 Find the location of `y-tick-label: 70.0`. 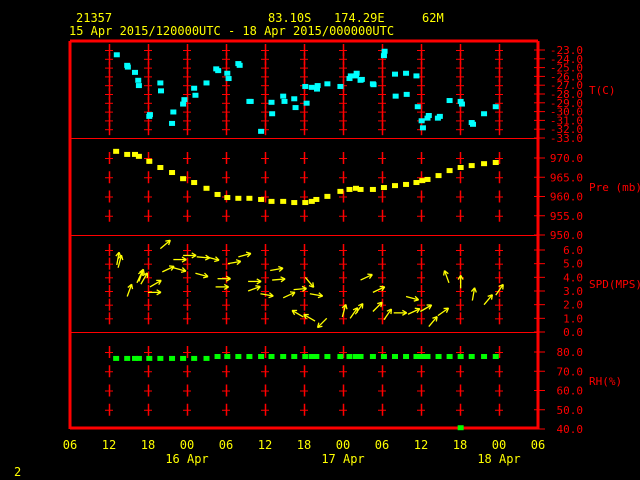

y-tick-label: 70.0 is located at coordinates (570, 371).